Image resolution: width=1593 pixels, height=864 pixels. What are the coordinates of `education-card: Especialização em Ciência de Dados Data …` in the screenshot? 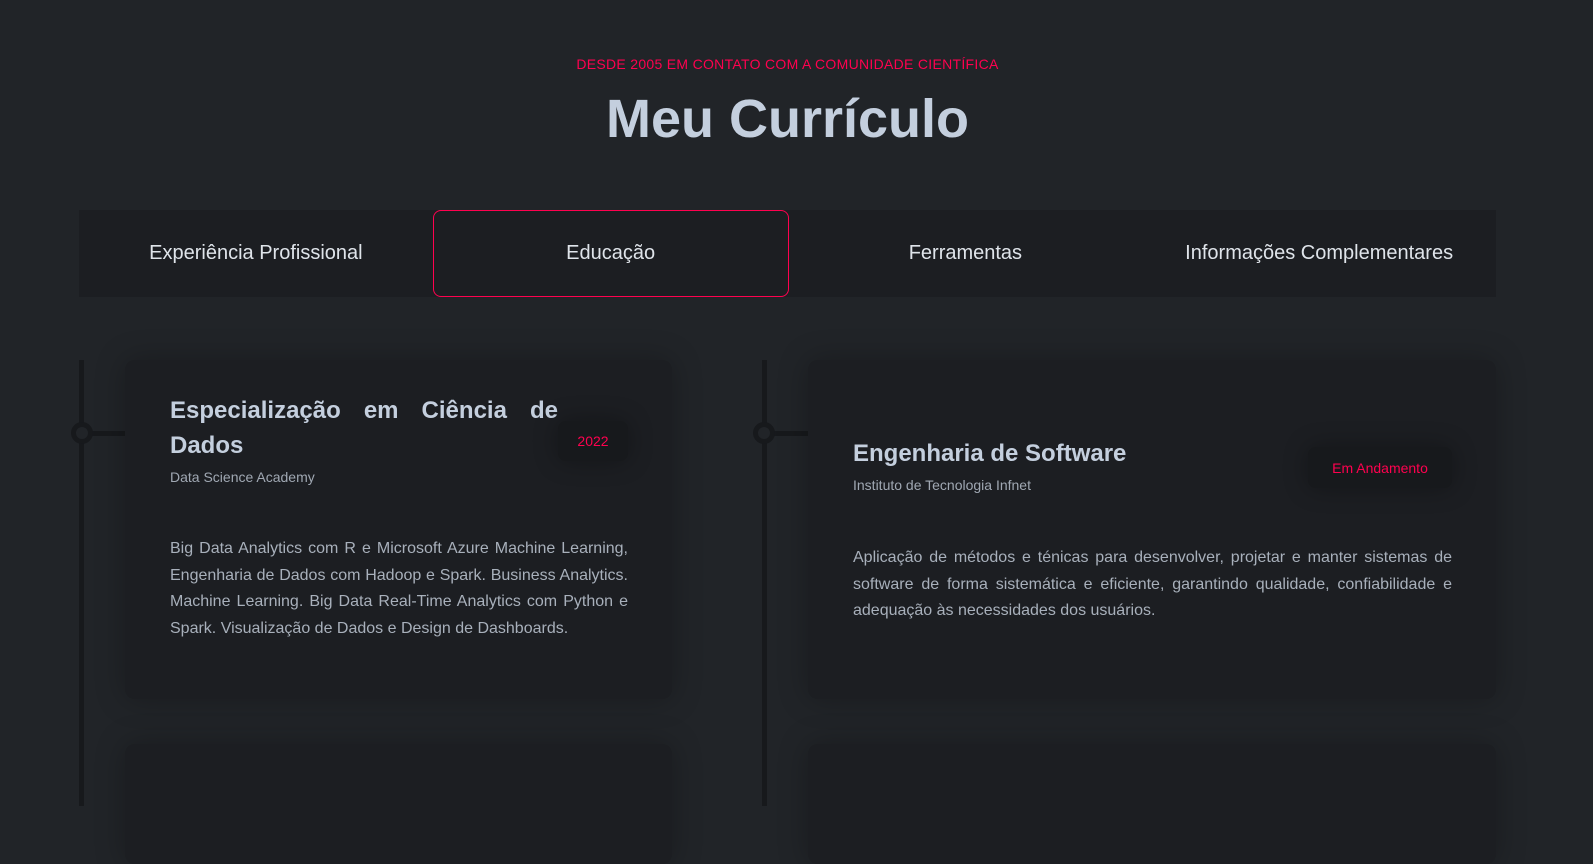 It's located at (398, 529).